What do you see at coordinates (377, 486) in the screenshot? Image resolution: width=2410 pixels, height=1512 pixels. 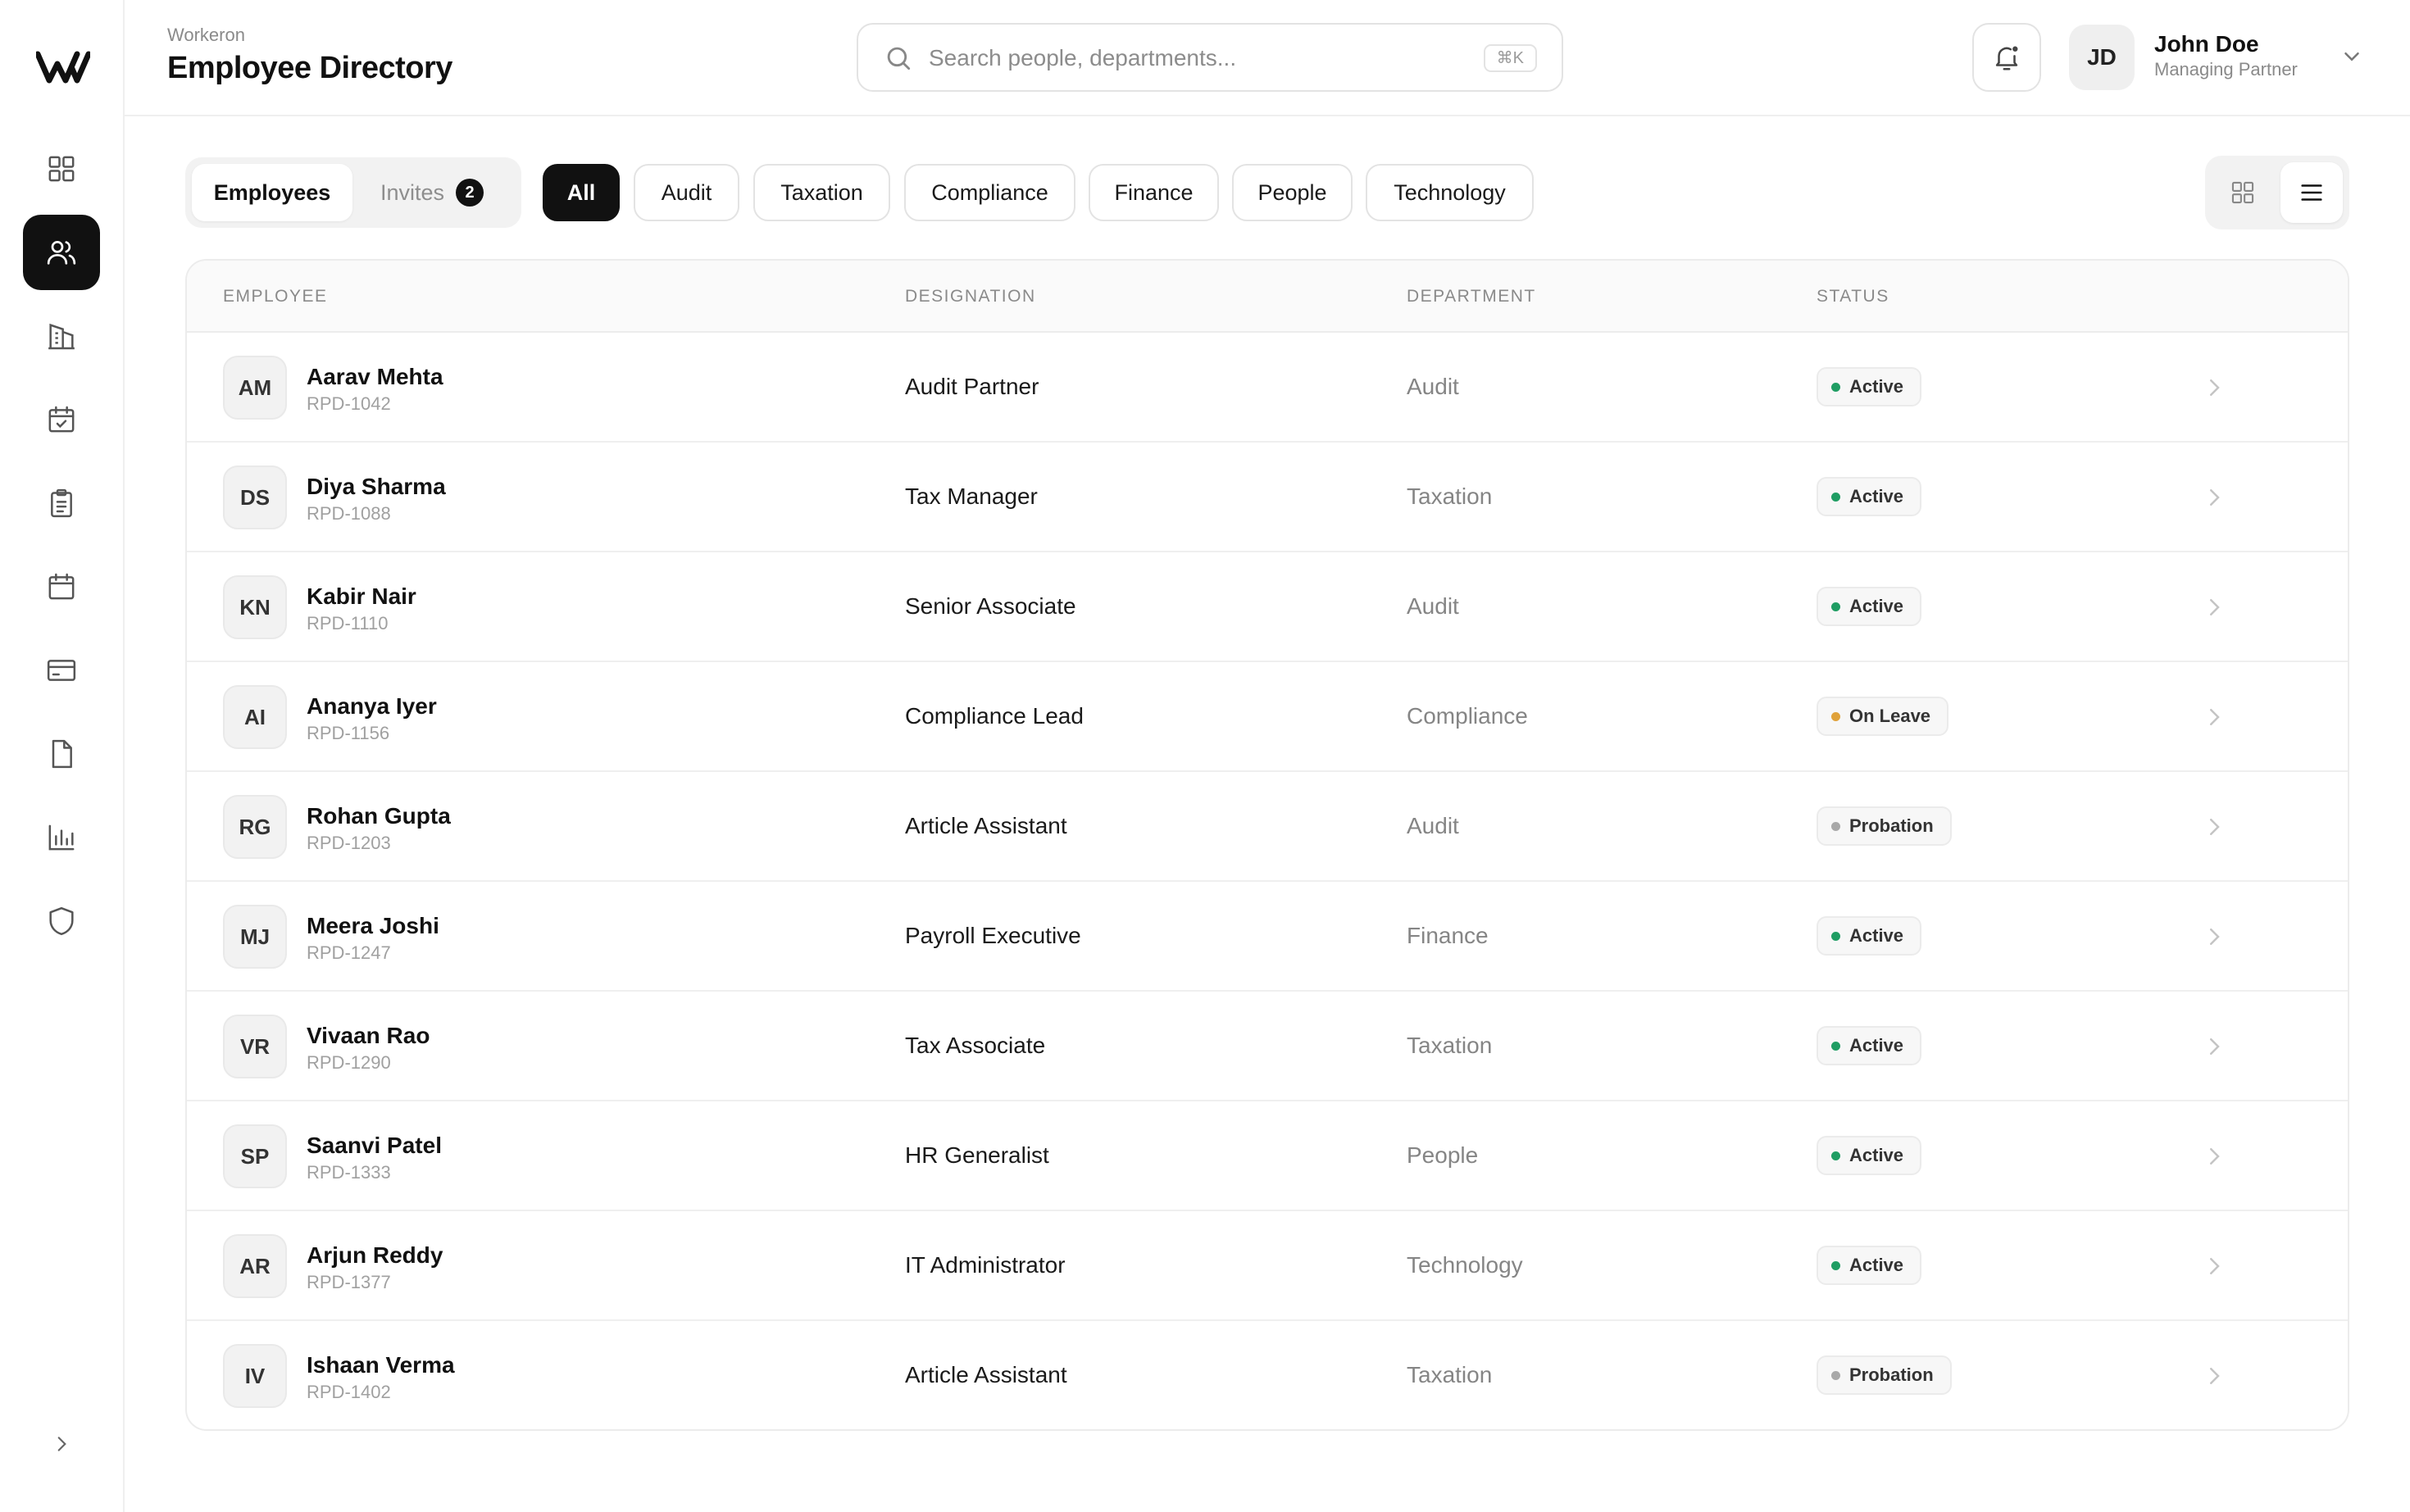 I see `employee-name: Diya Sharma` at bounding box center [377, 486].